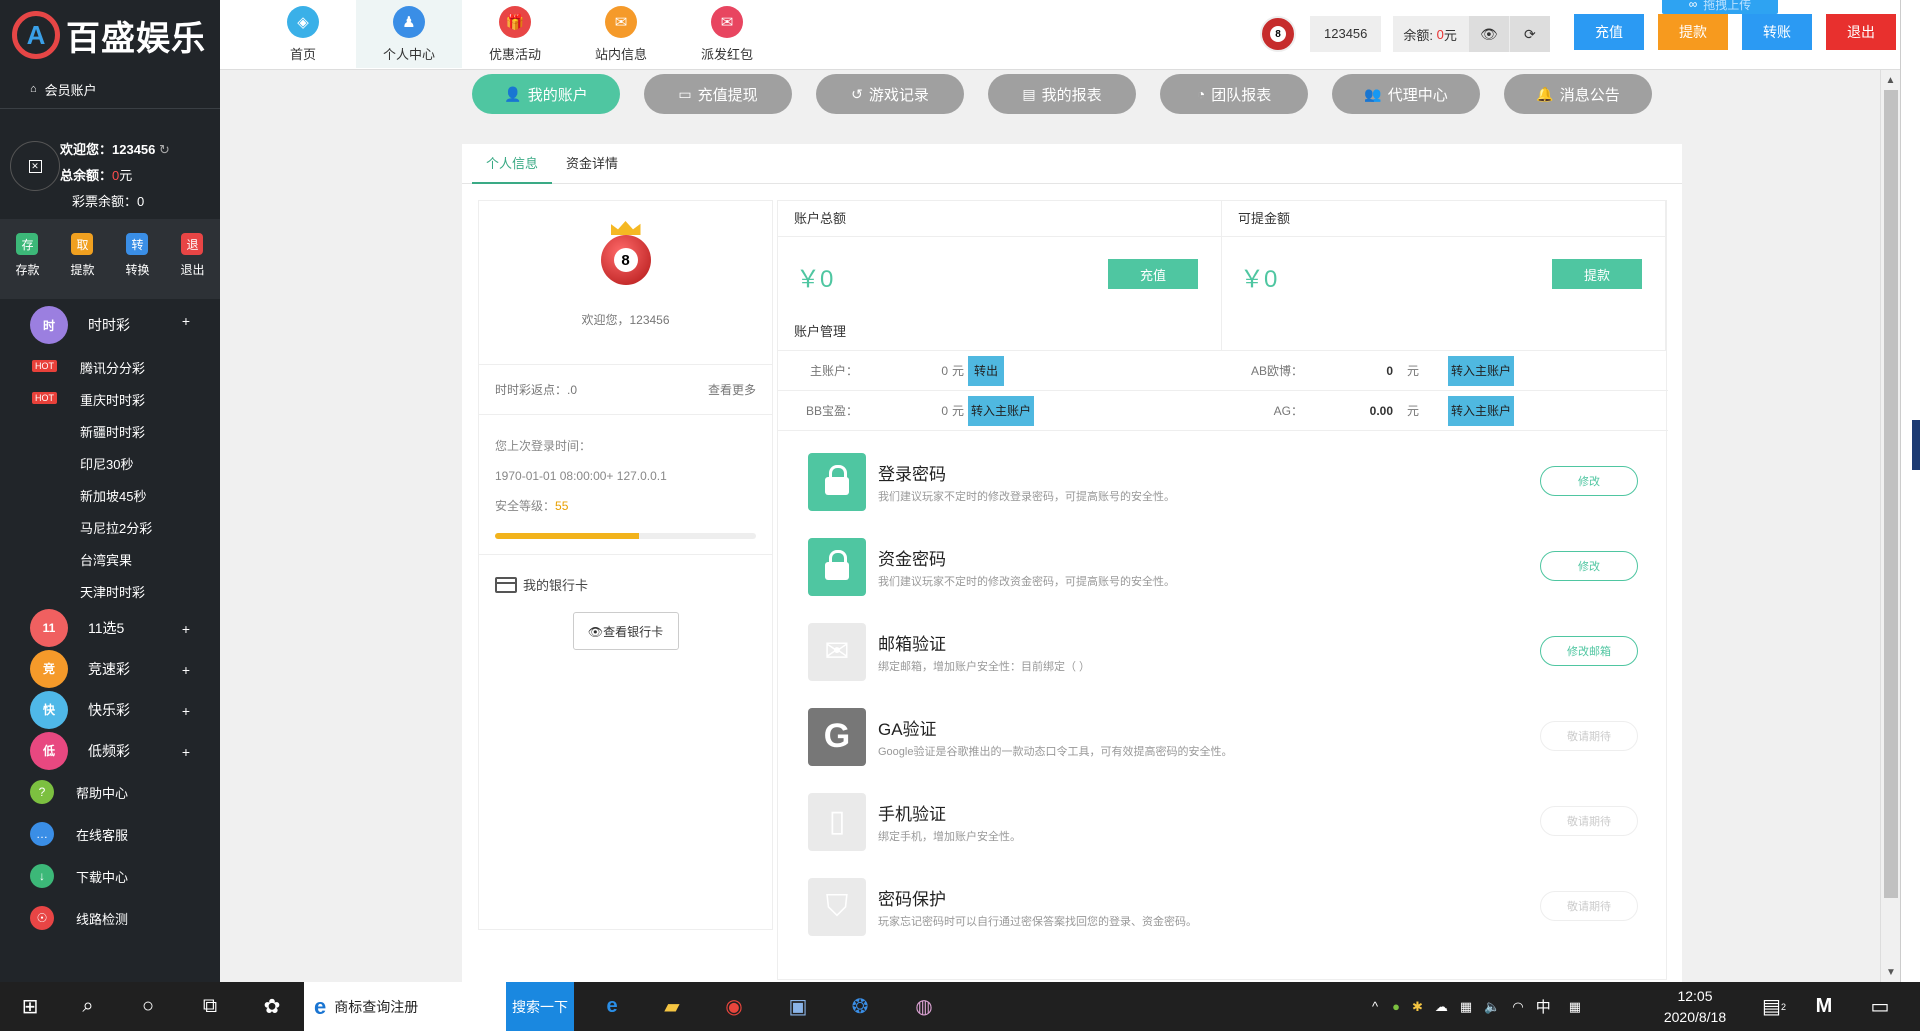 The width and height of the screenshot is (1920, 1031). I want to click on tray-cloud-icon: ☁, so click(1441, 1007).